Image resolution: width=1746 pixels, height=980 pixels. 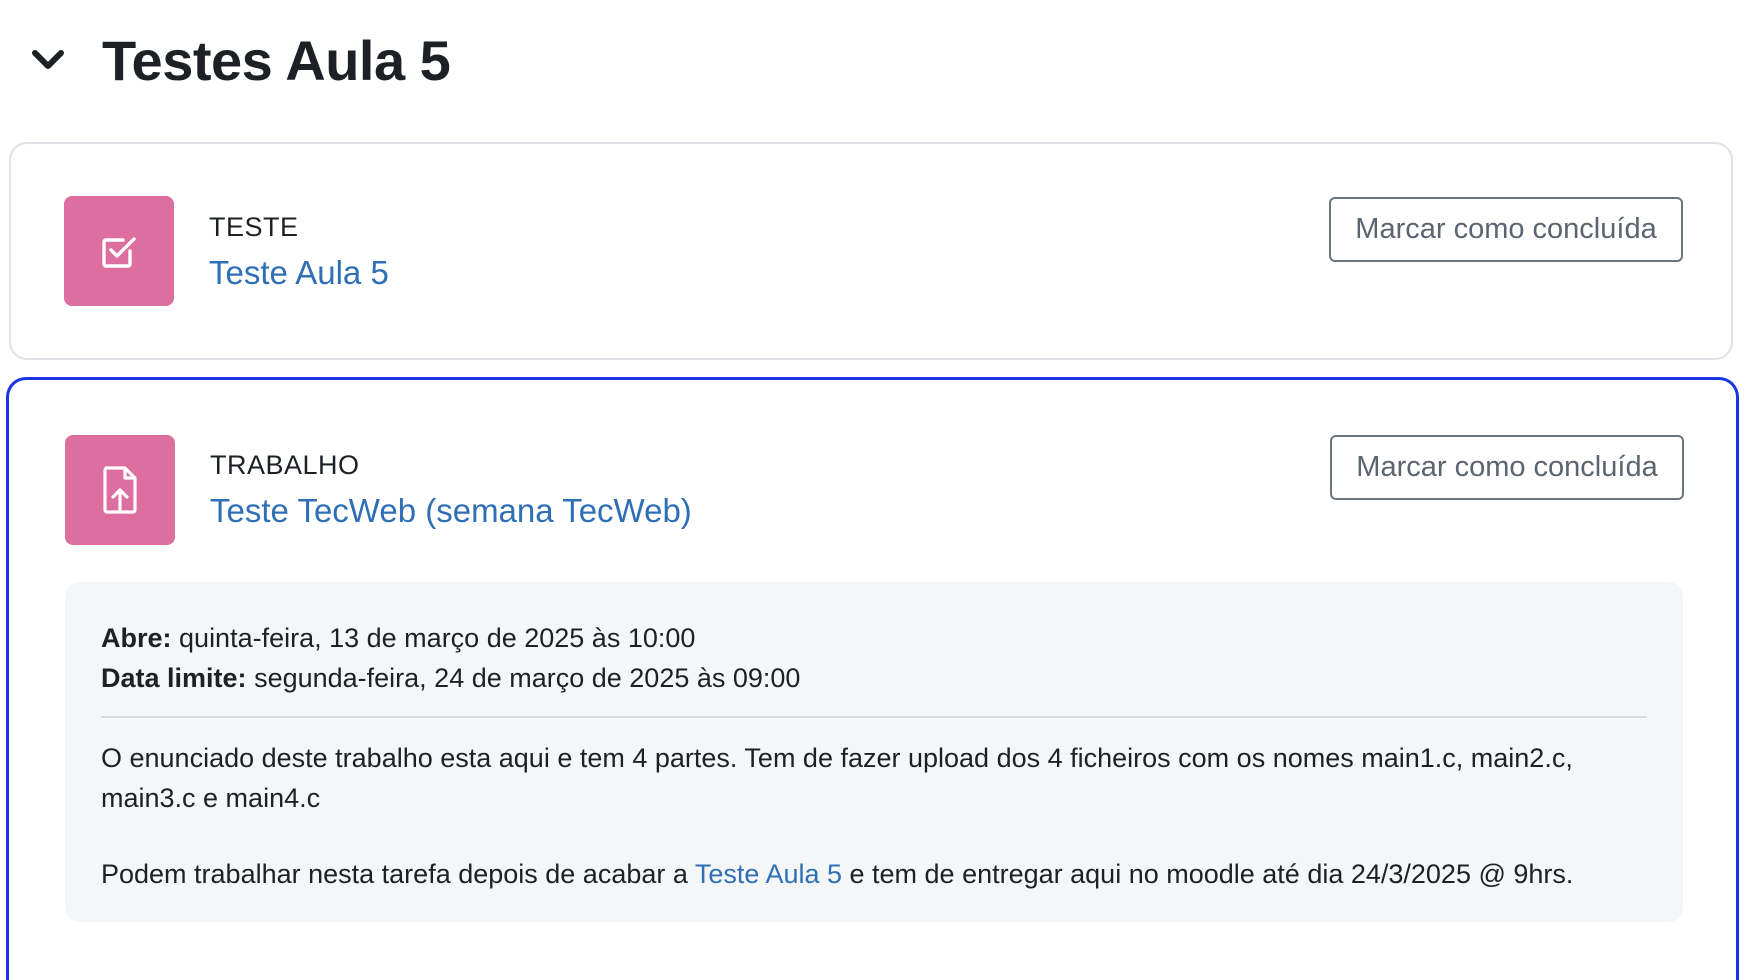 I want to click on divider, so click(x=874, y=717).